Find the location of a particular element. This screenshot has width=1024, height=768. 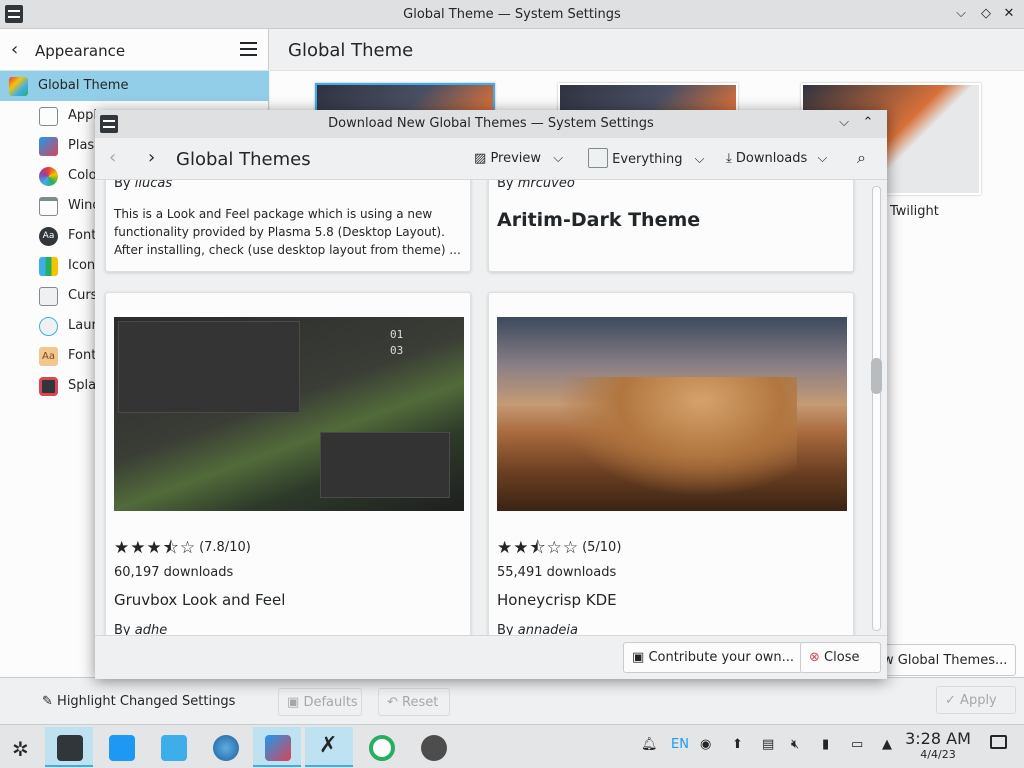

theme-card: By mrcuveo Aritim-Dark Theme is located at coordinates (671, 226).